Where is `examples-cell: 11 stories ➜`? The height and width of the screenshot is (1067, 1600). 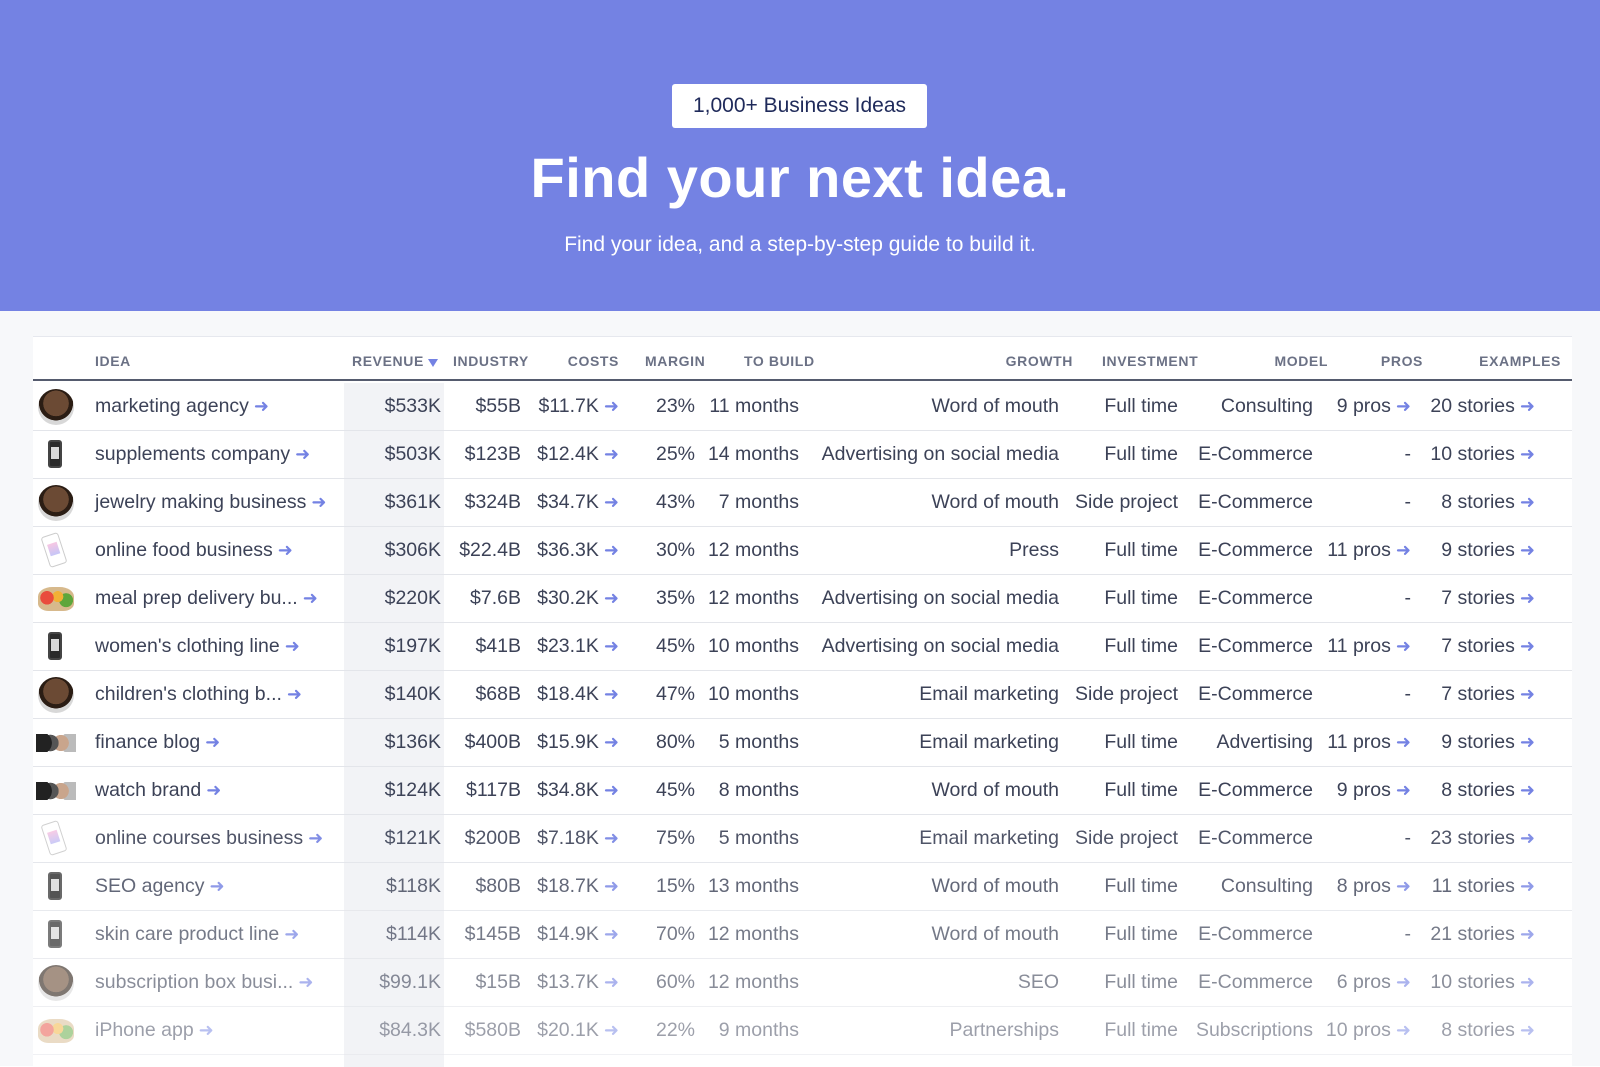 examples-cell: 11 stories ➜ is located at coordinates (1474, 887).